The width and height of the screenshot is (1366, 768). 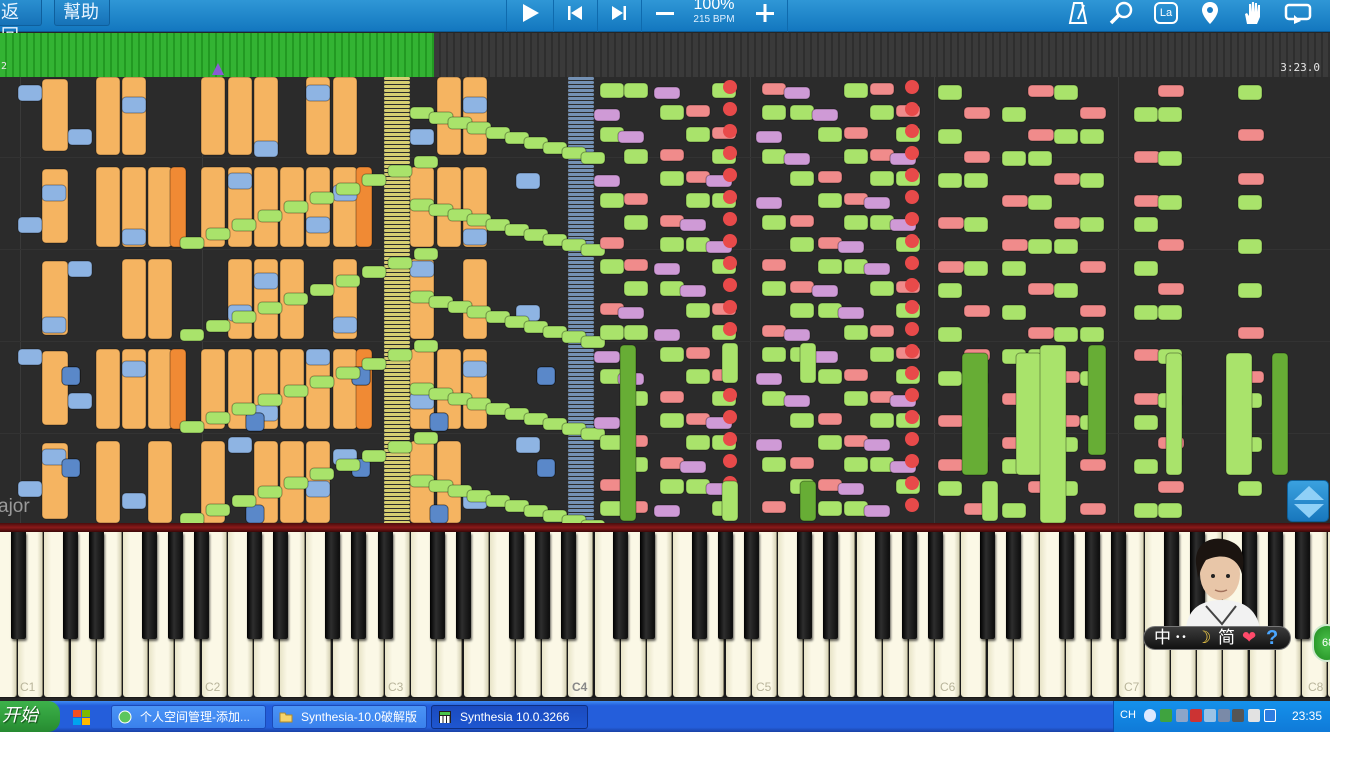 I want to click on playhead-marker, so click(x=218, y=69).